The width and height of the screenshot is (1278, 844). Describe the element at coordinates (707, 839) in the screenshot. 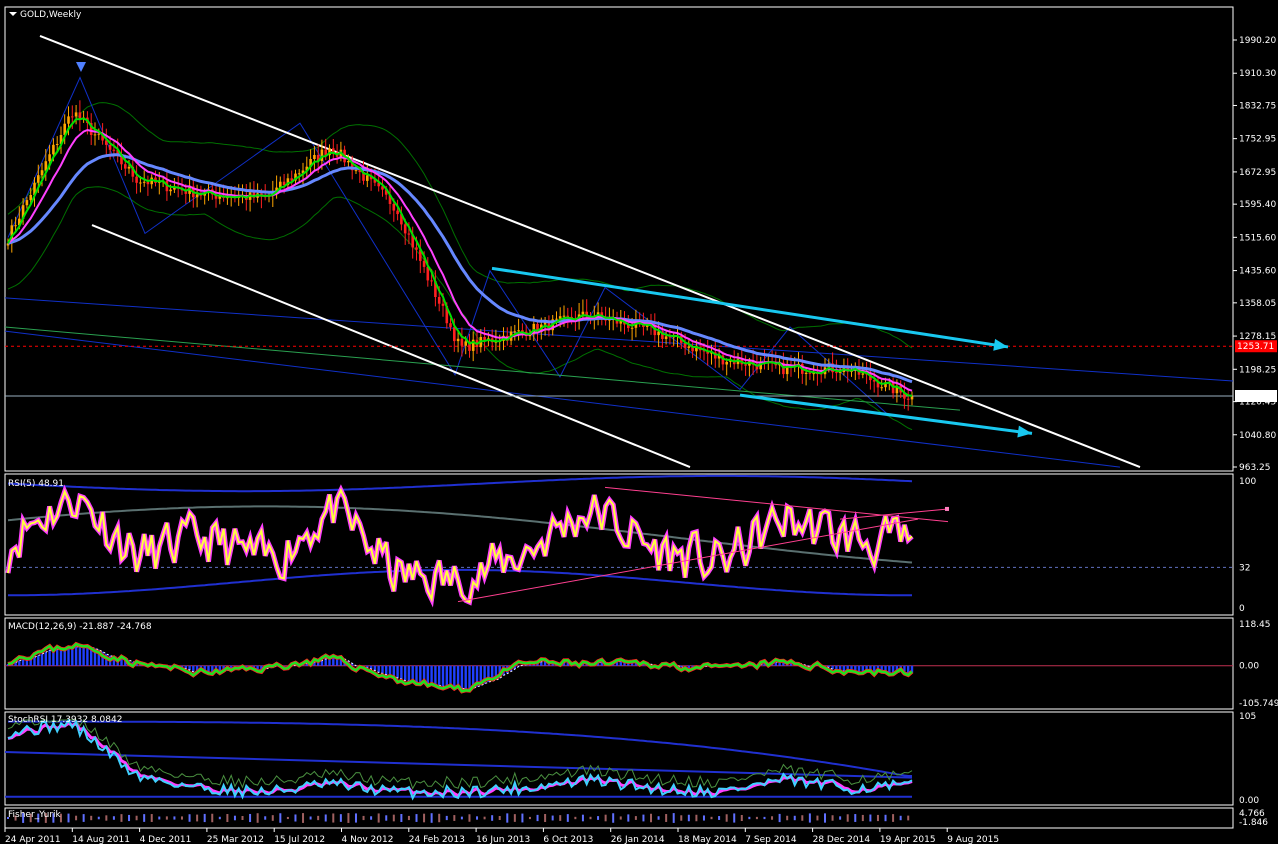

I see `date-axis-label: 18 May 2014` at that location.